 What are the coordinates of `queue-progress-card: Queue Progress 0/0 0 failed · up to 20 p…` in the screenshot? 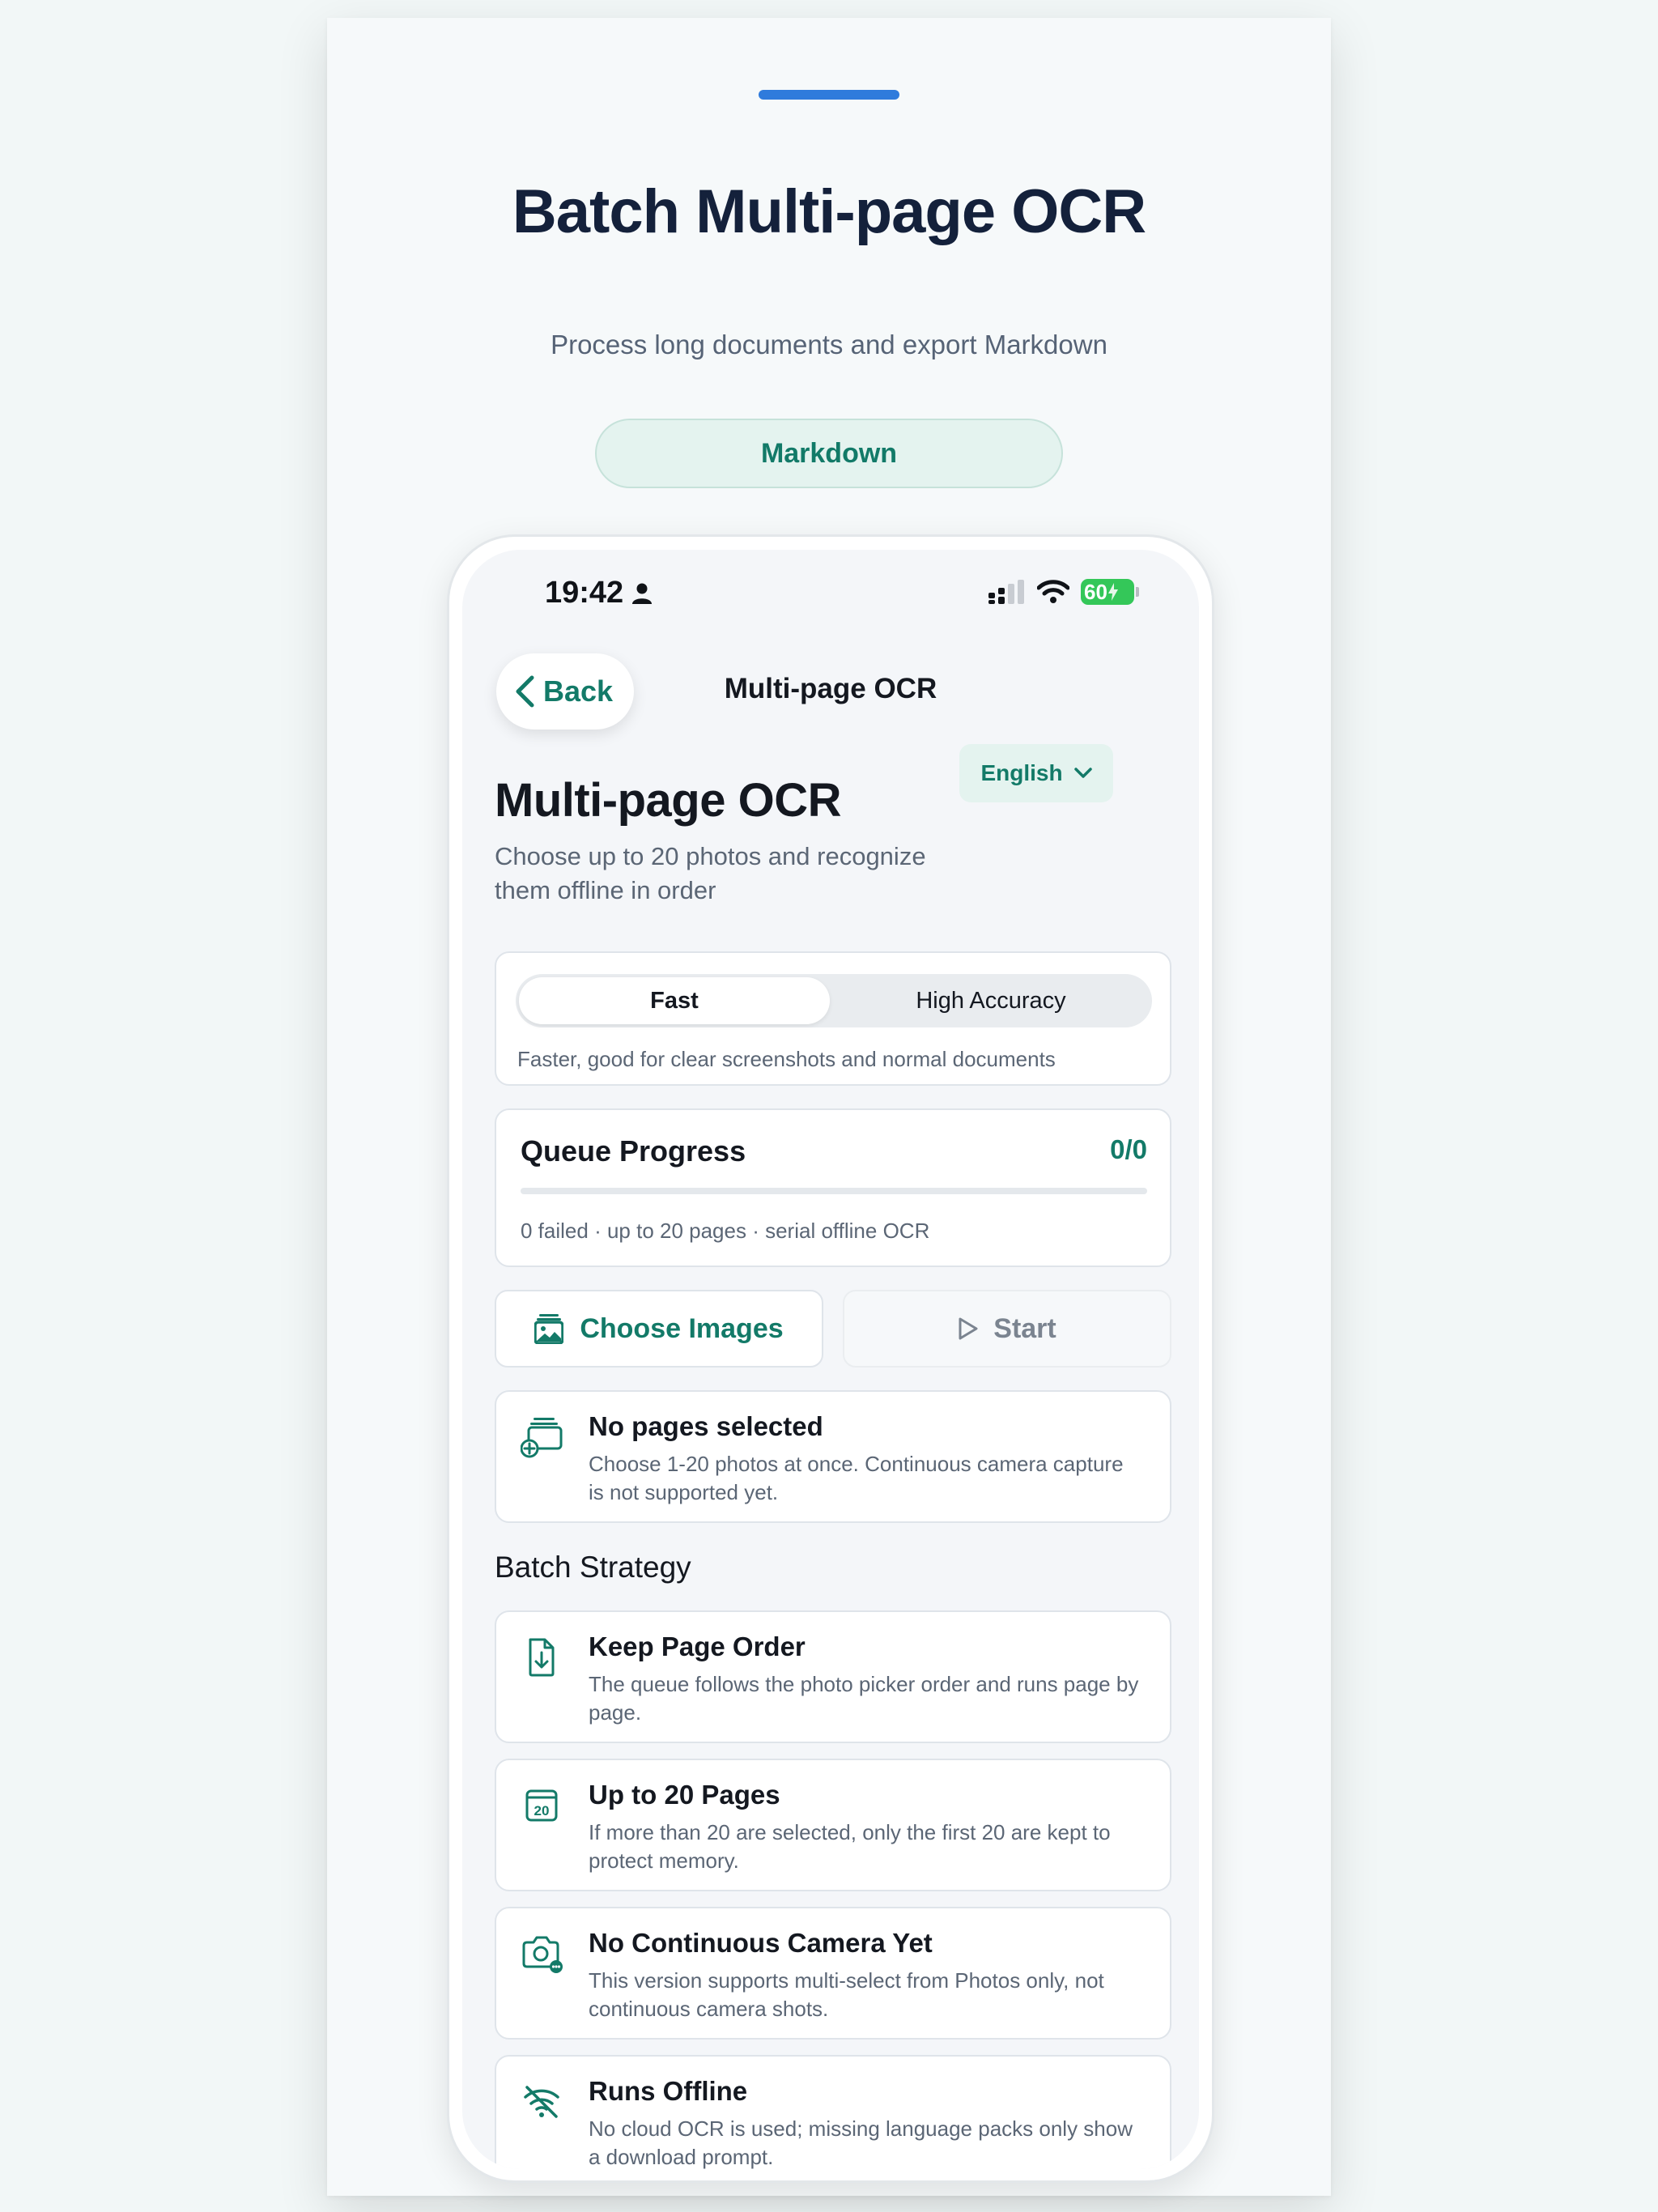 It's located at (833, 1188).